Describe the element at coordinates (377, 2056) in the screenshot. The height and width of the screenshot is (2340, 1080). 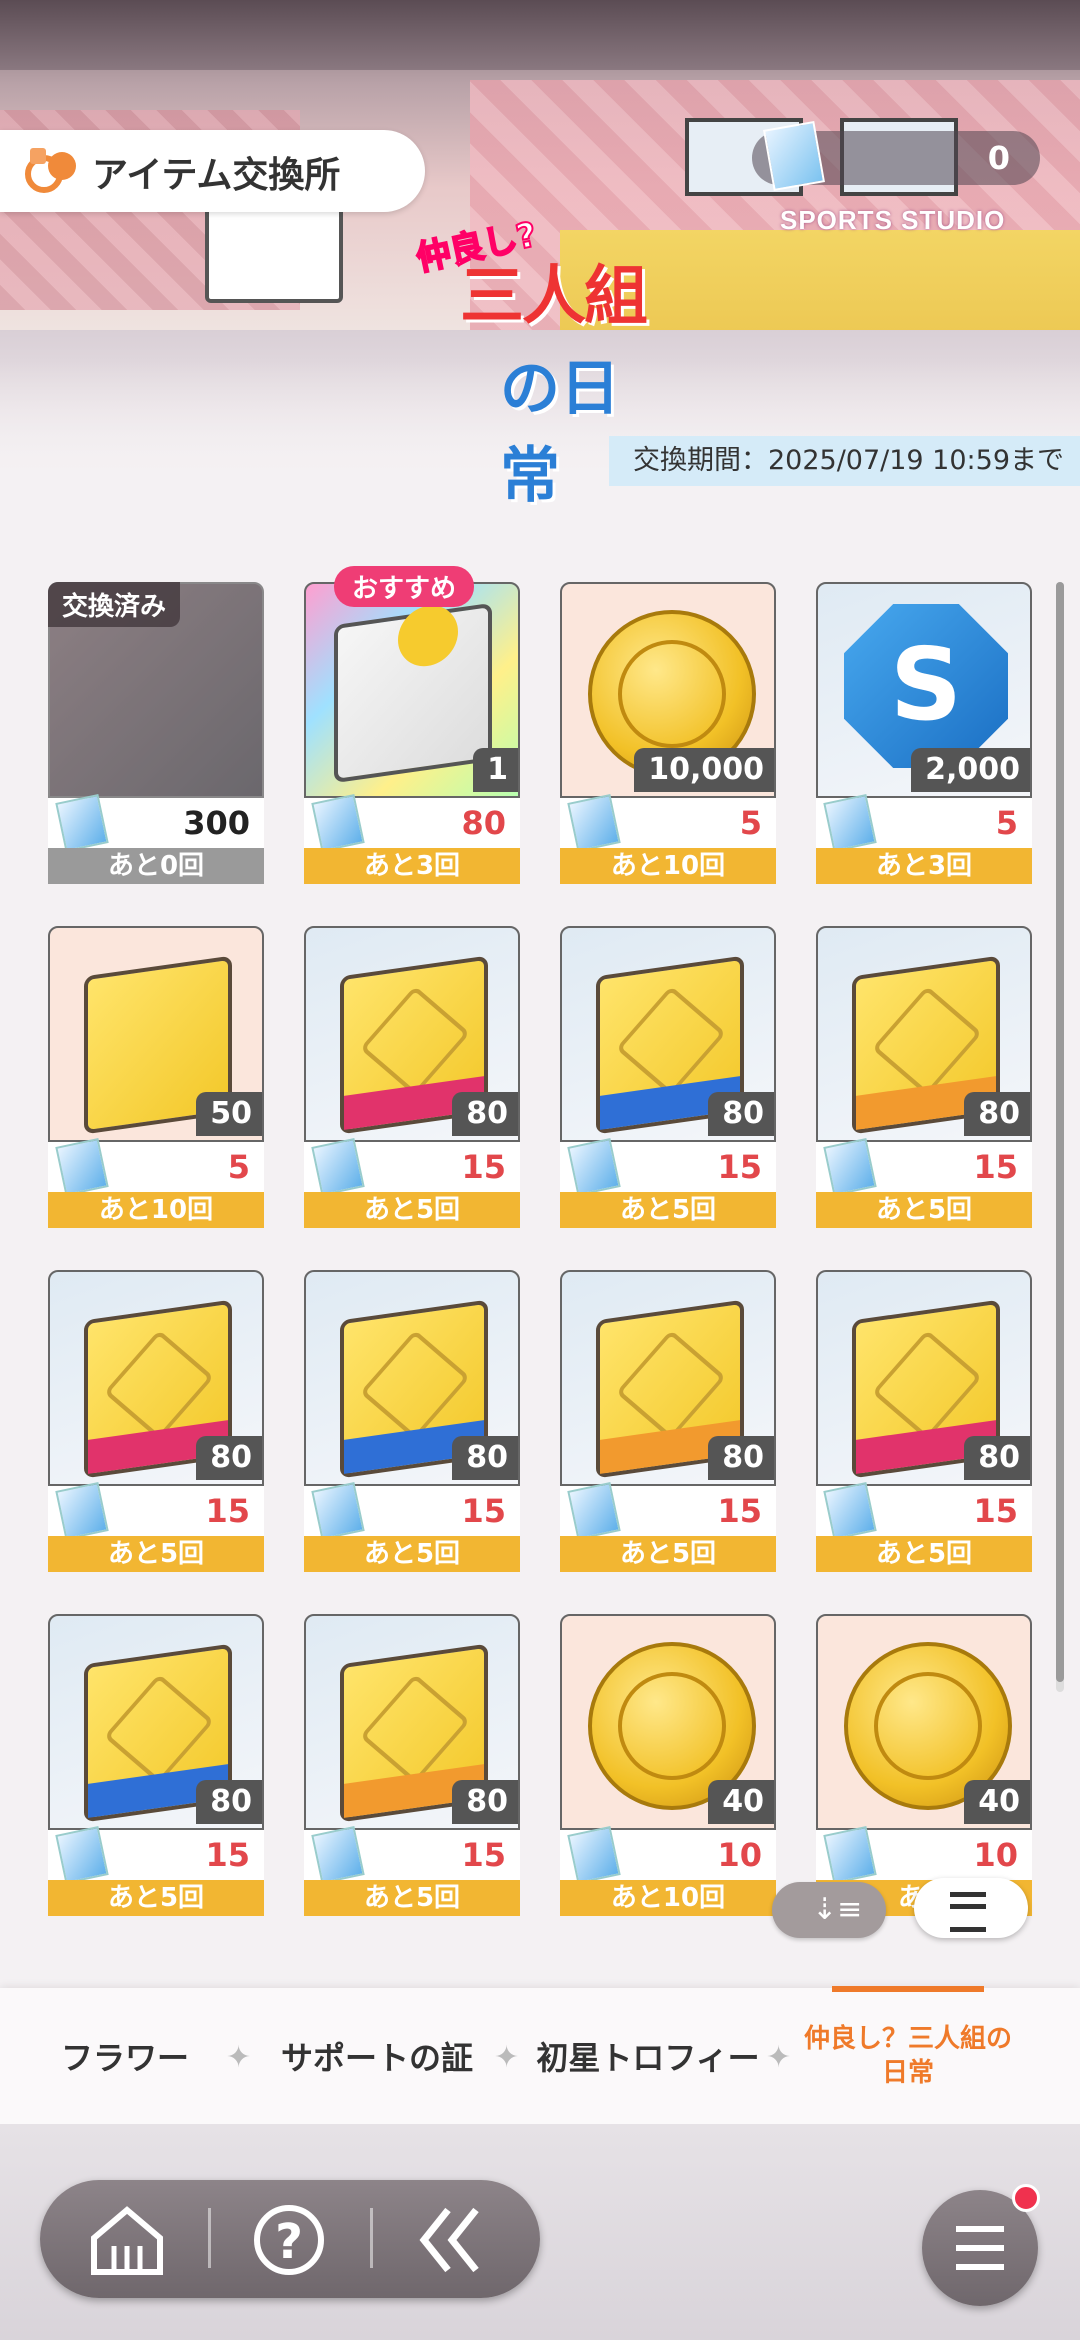
I see `tab-support: サポートの証` at that location.